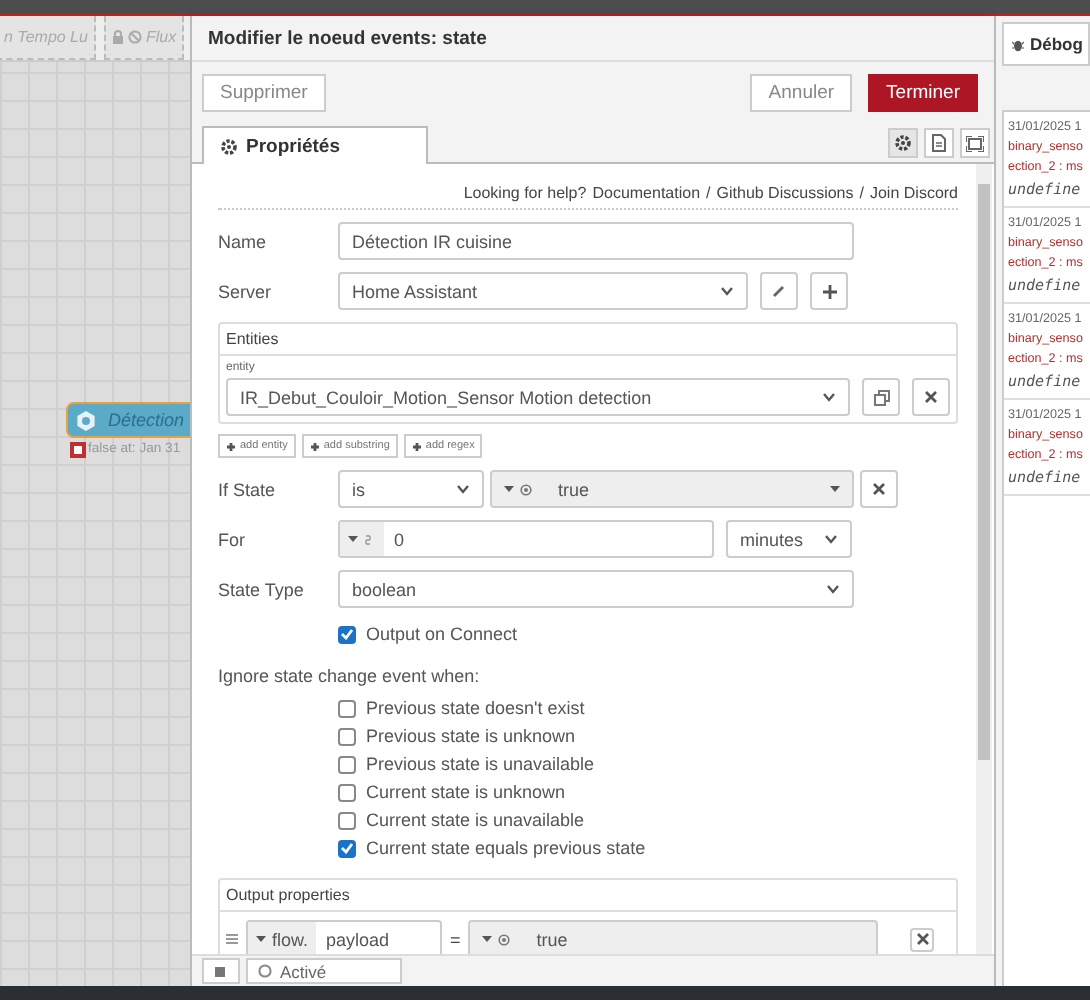 This screenshot has width=1090, height=1000. I want to click on field-label: For, so click(232, 539).